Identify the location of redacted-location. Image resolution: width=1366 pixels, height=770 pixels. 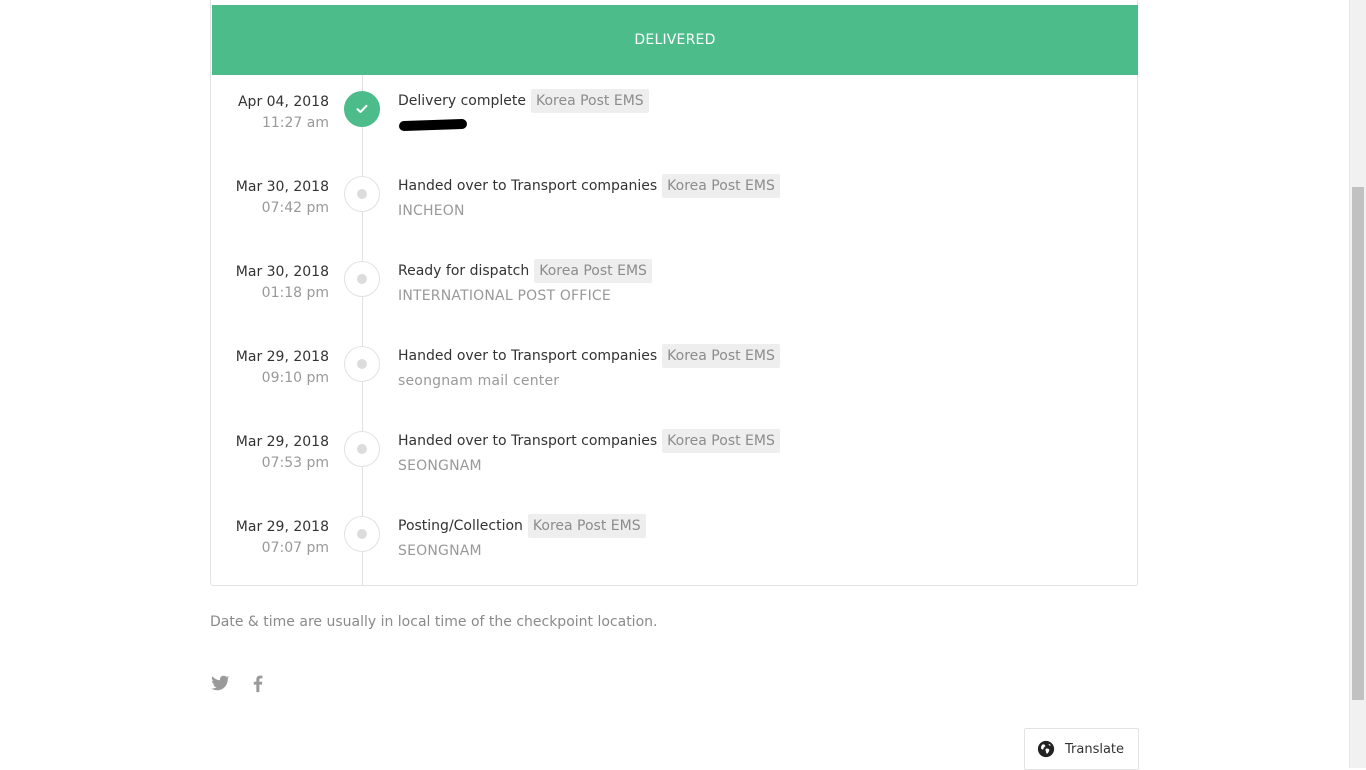
(433, 125).